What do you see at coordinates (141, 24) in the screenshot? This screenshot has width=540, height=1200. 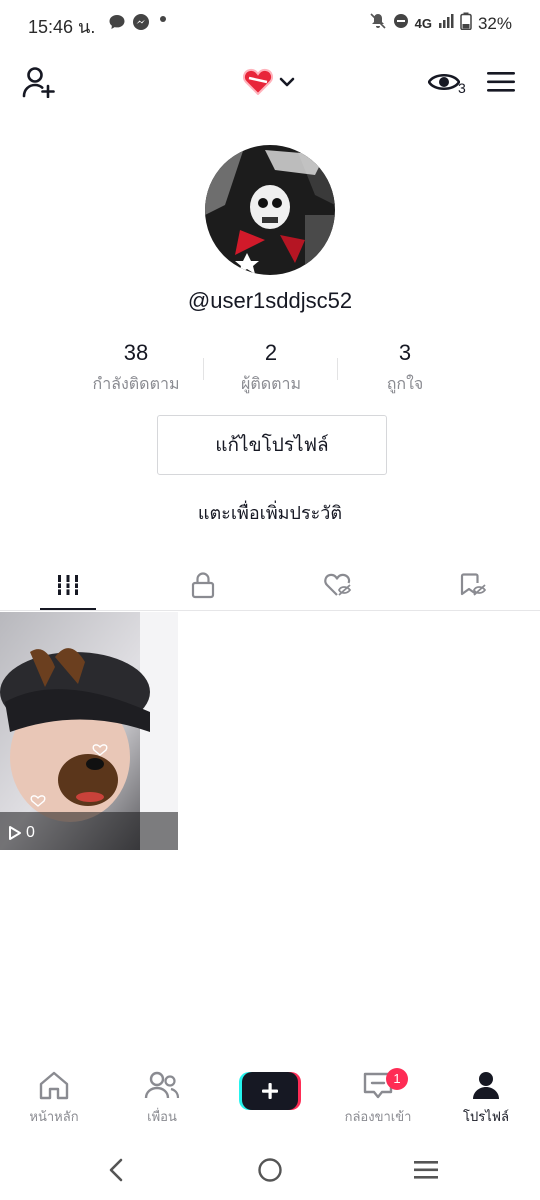 I see `messenger-icon` at bounding box center [141, 24].